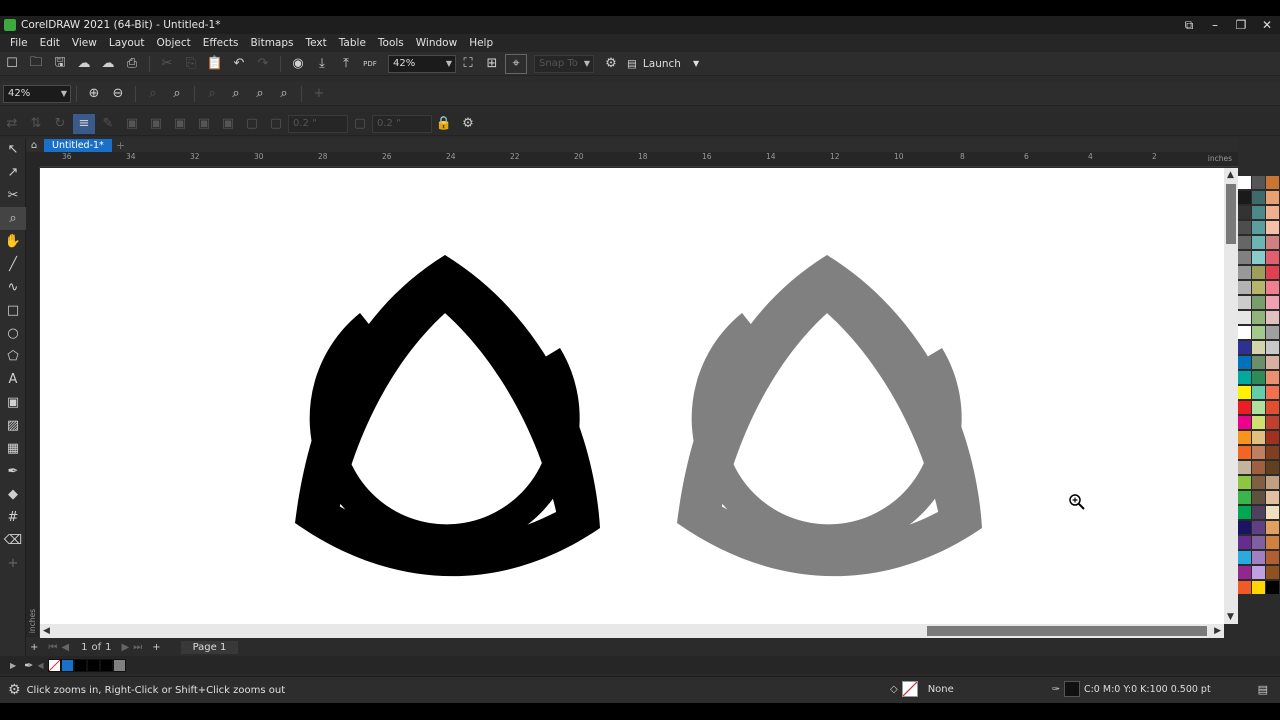 Image resolution: width=1280 pixels, height=720 pixels. What do you see at coordinates (118, 94) in the screenshot?
I see `zoom-out-icon: ⊖` at bounding box center [118, 94].